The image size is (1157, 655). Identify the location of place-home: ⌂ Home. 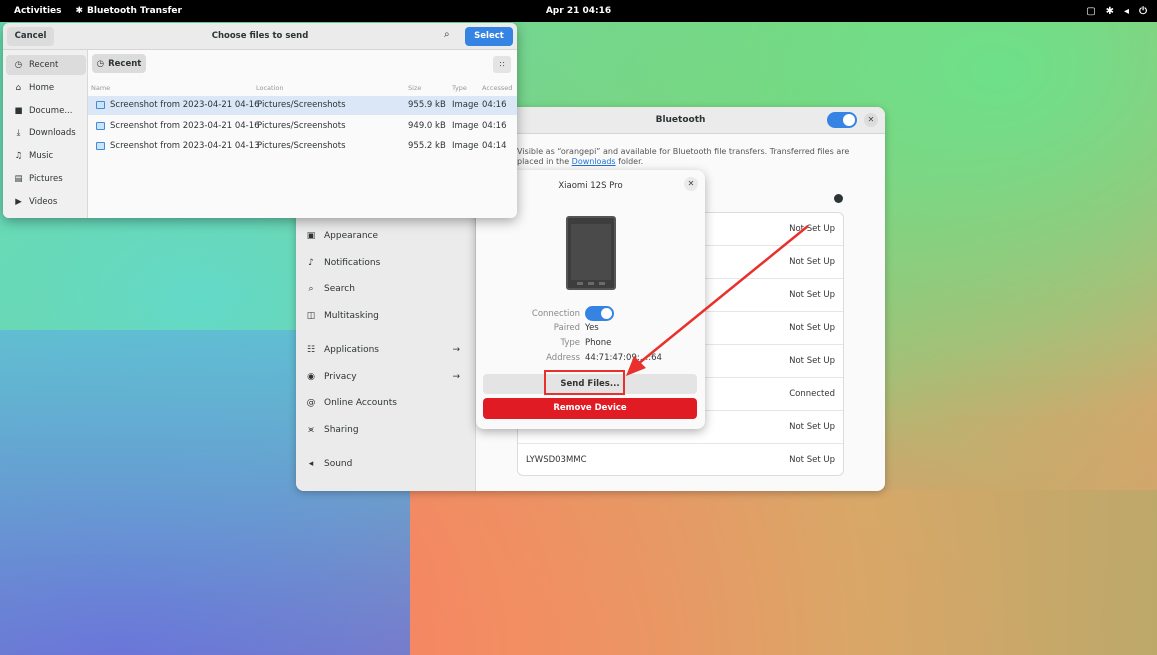
(46, 88).